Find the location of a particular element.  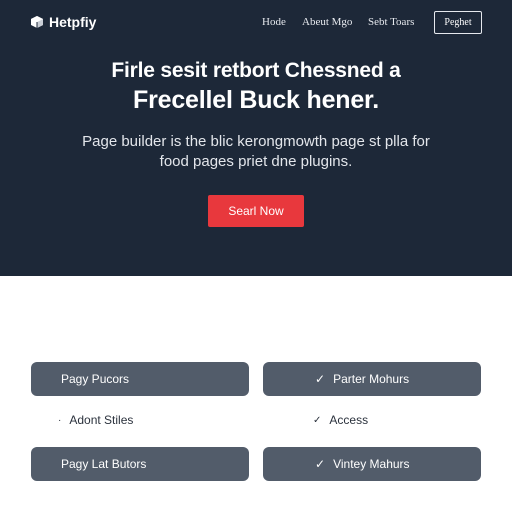

feature-pill-label: Parter Mohurs is located at coordinates (371, 379).